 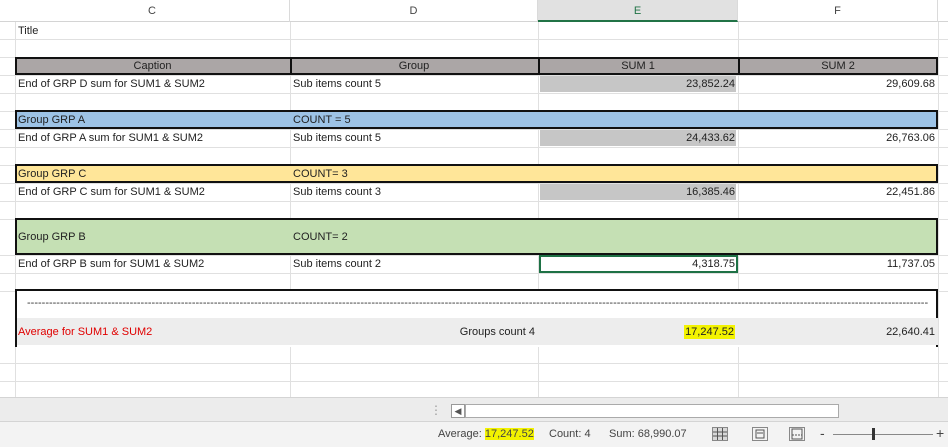 I want to click on table-row-sum1: 24,433.62, so click(x=638, y=138).